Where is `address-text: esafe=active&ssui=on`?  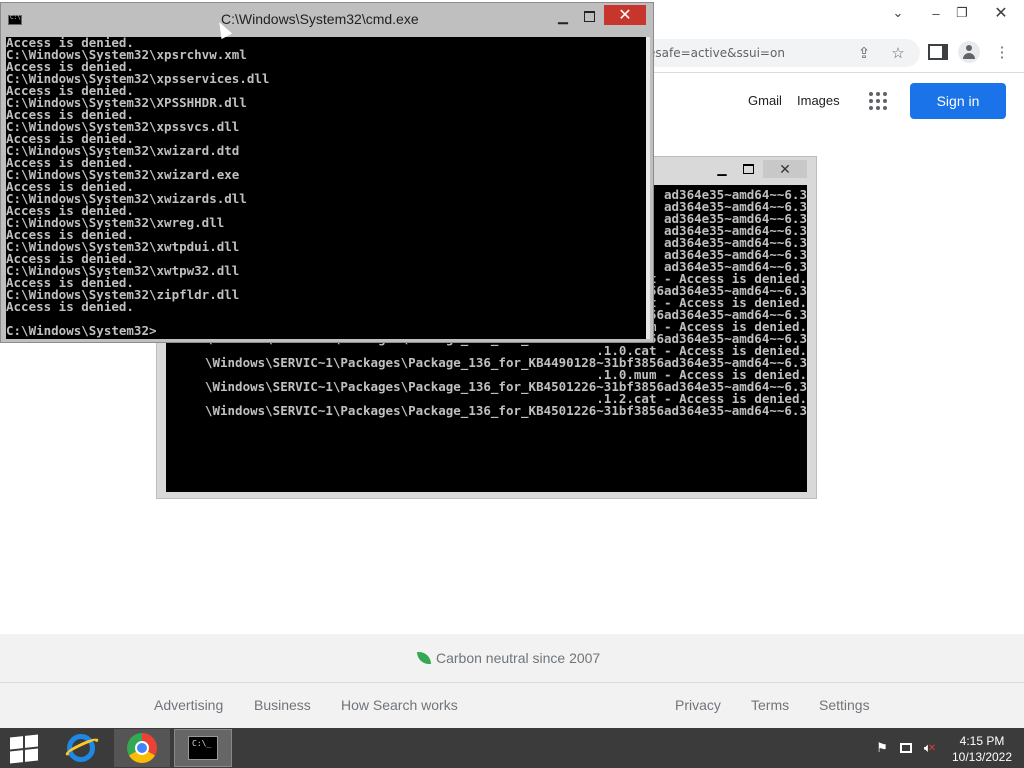 address-text: esafe=active&ssui=on is located at coordinates (716, 53).